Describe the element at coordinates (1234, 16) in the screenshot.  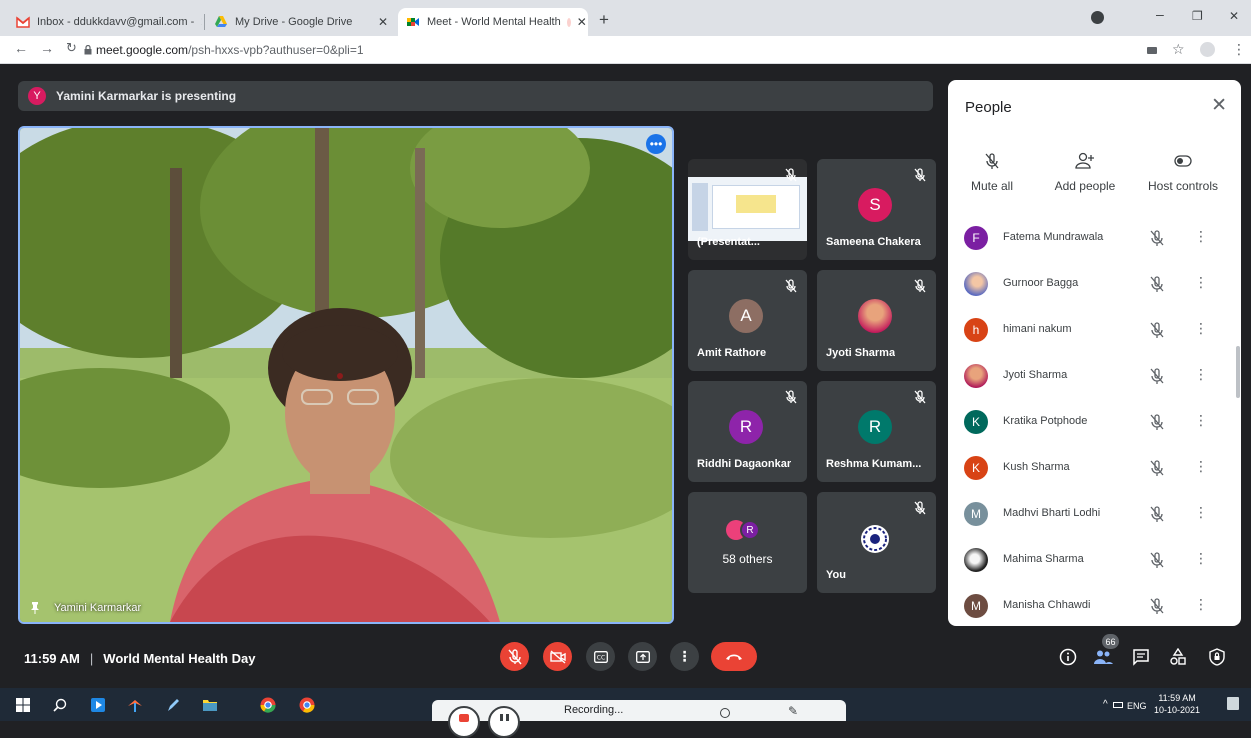
I see `close-window-button: ✕` at that location.